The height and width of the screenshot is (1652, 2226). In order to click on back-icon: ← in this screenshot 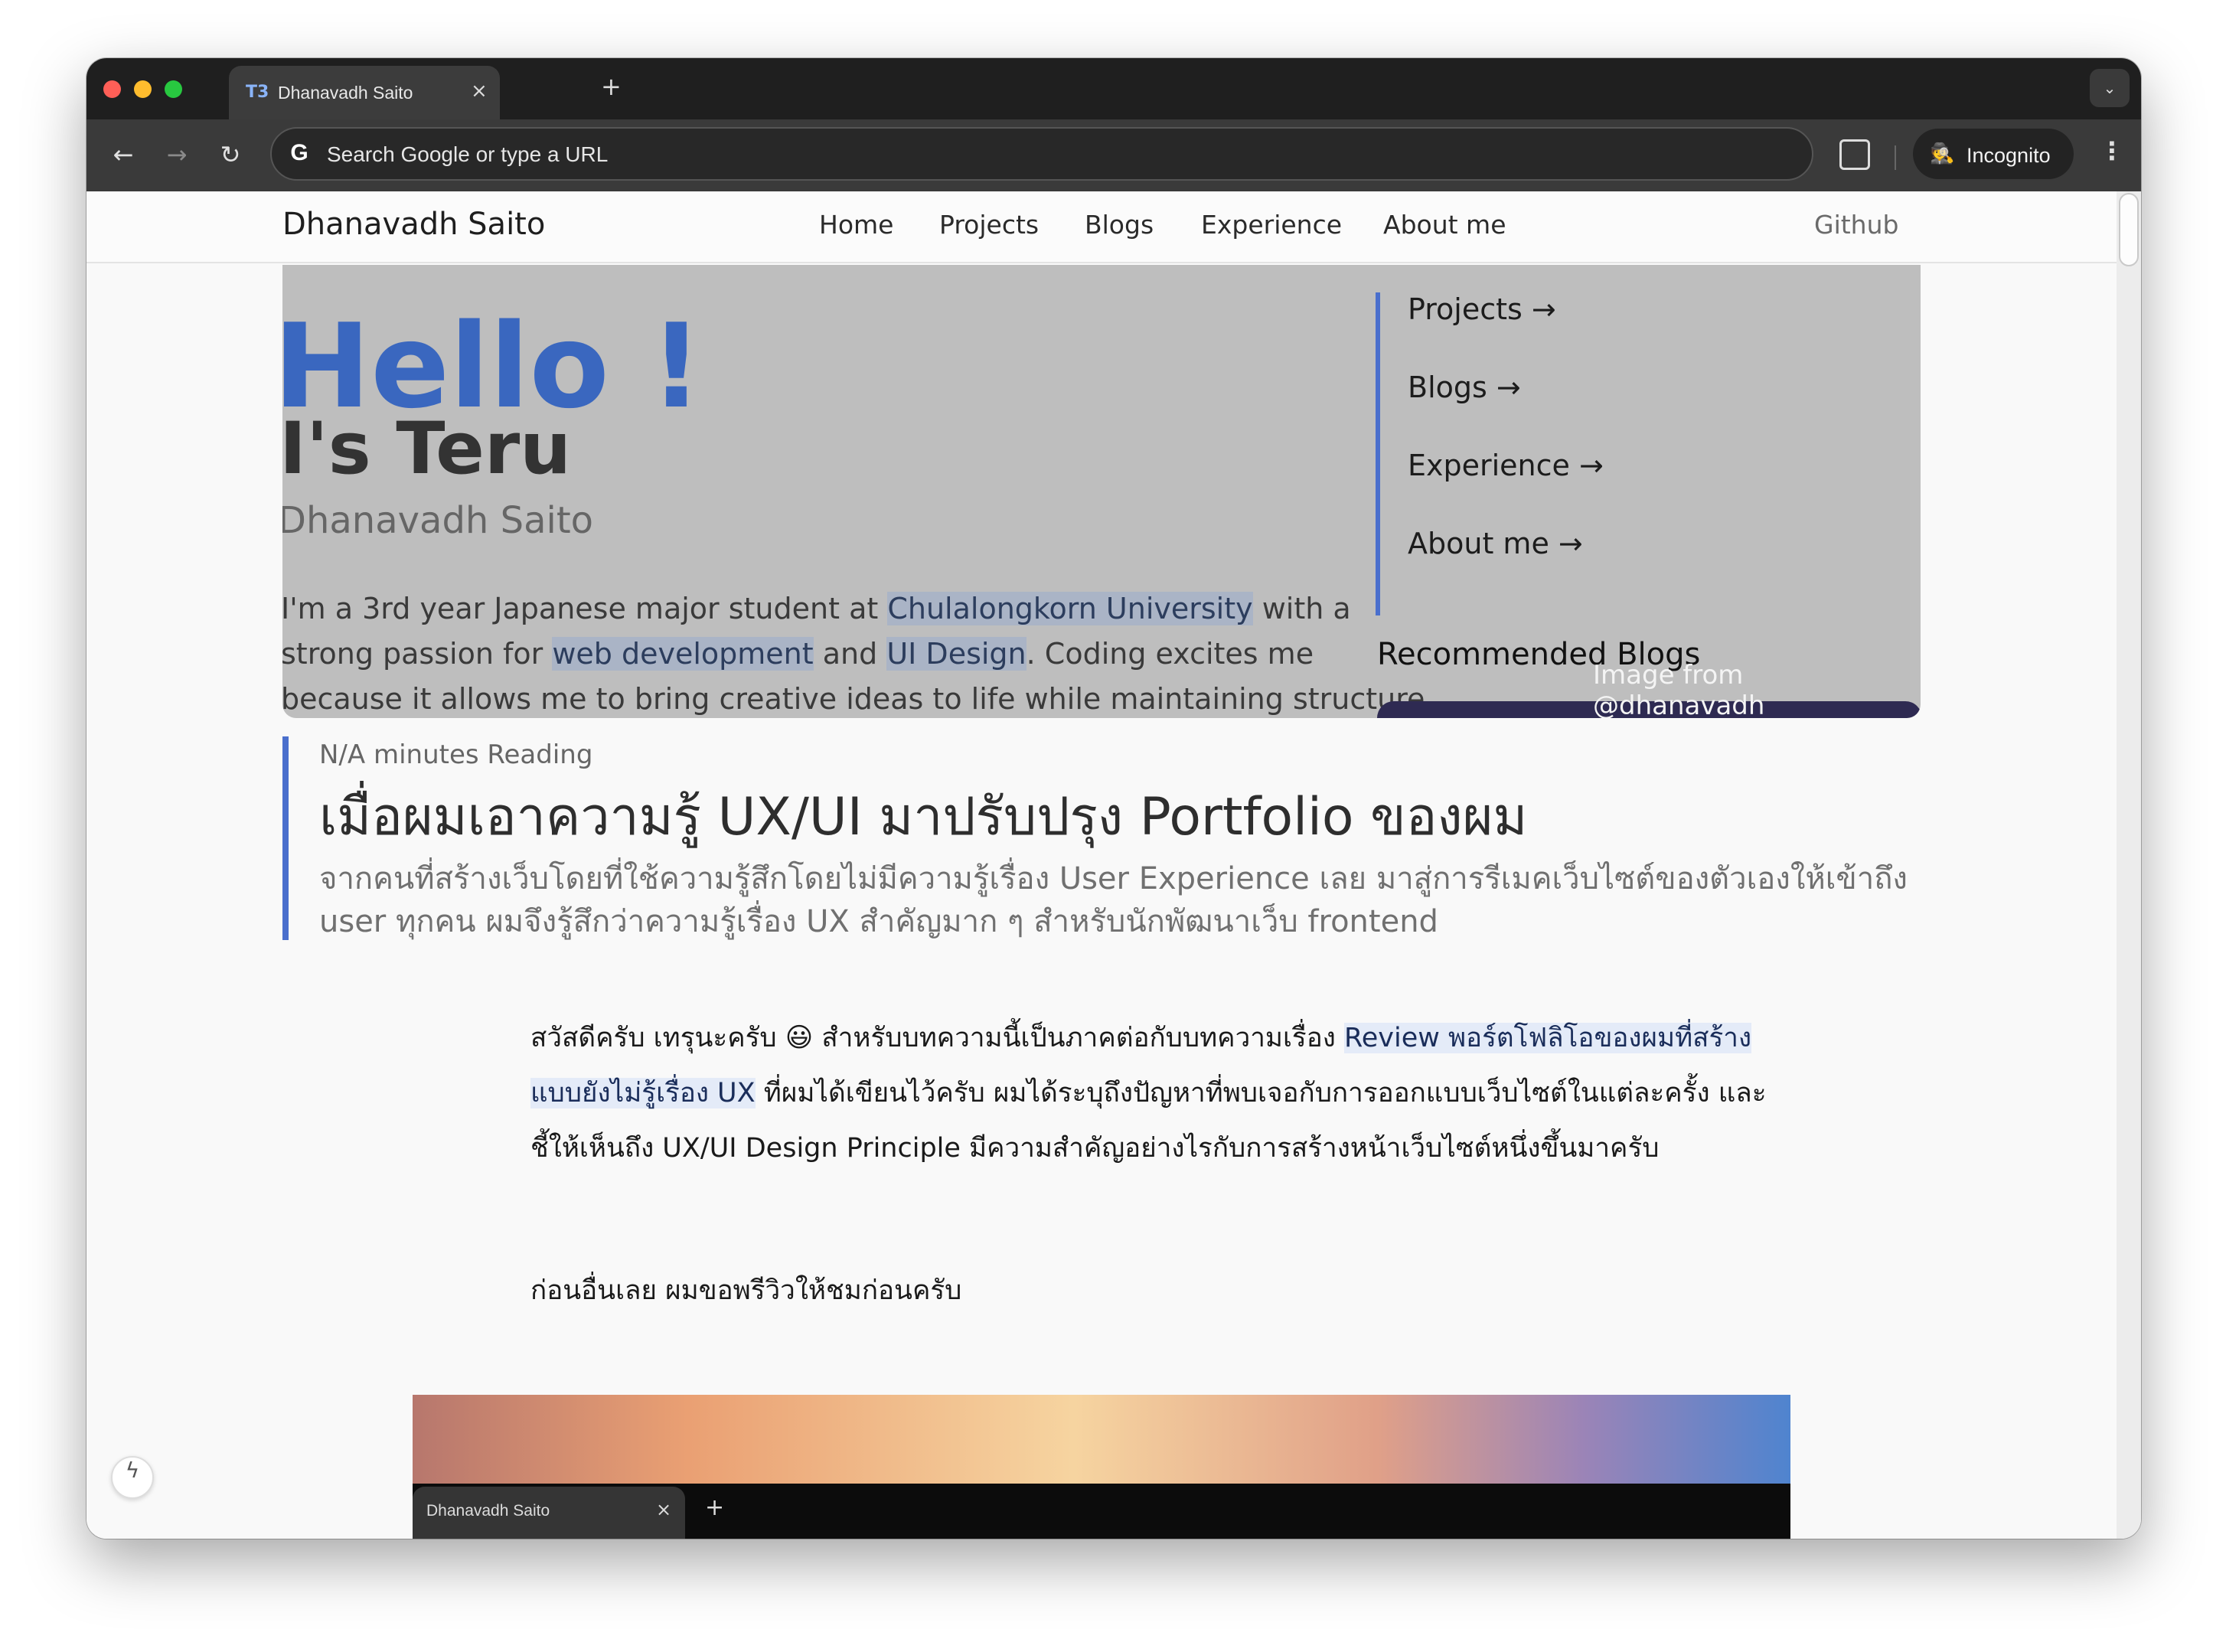, I will do `click(123, 154)`.